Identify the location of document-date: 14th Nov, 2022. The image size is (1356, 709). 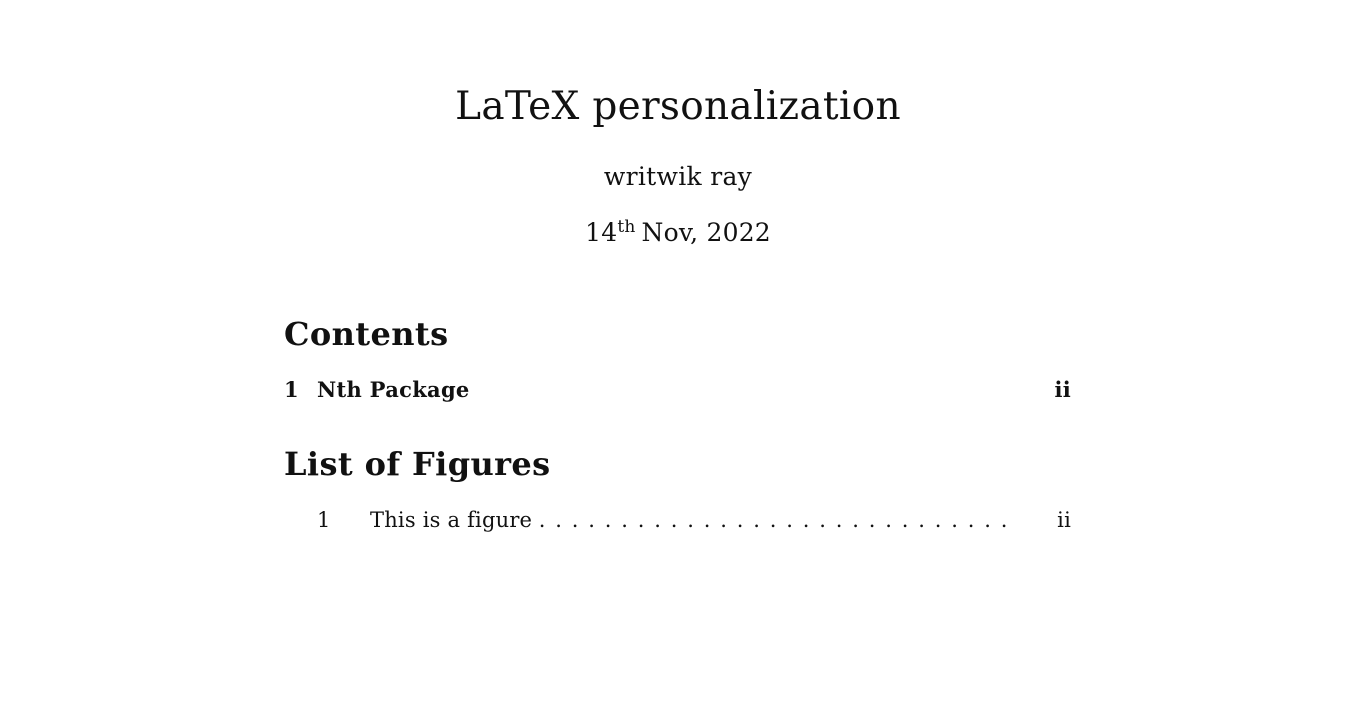
(678, 234).